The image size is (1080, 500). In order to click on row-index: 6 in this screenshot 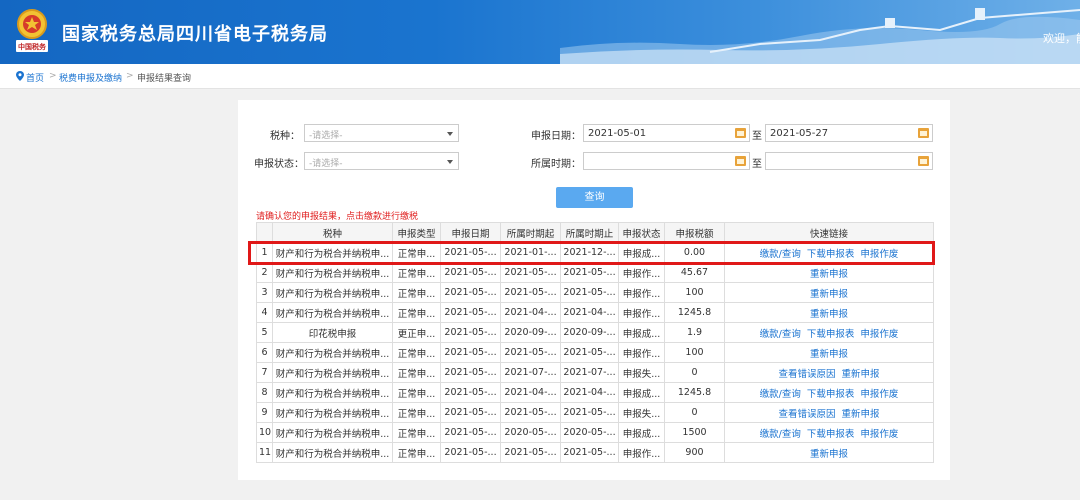, I will do `click(264, 352)`.